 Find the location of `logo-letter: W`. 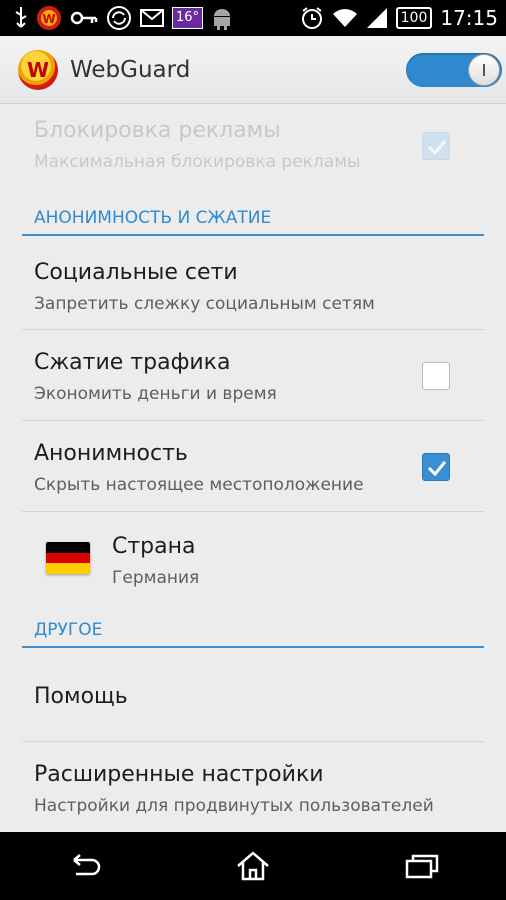

logo-letter: W is located at coordinates (38, 69).